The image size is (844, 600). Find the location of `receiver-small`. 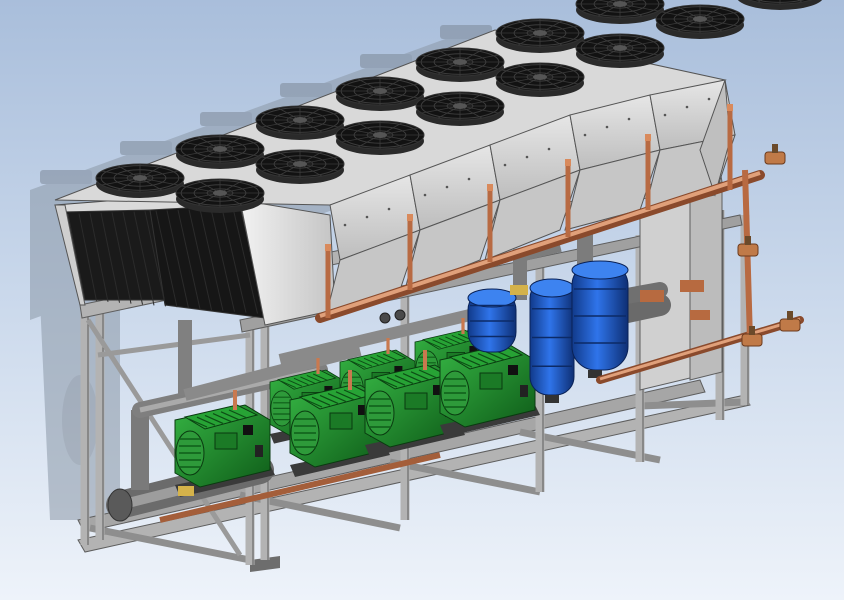

receiver-small is located at coordinates (492, 320).